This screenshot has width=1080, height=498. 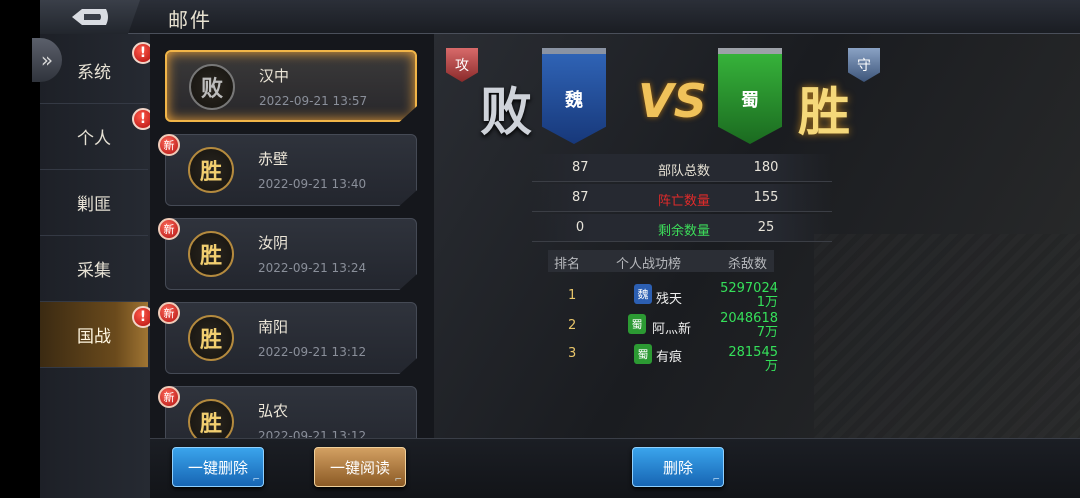 What do you see at coordinates (615, 468) in the screenshot?
I see `bottom-action-bar: 一键删除 ⌐ 一键阅读 ⌐ 删除 ⌐` at bounding box center [615, 468].